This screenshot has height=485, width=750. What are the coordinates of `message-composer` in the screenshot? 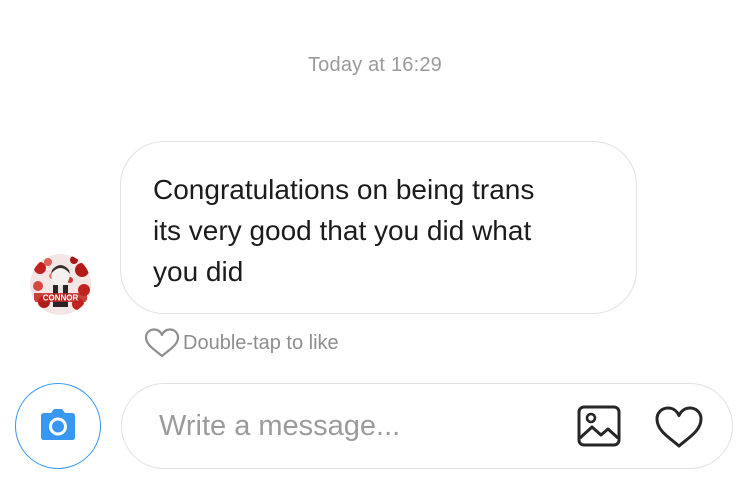 It's located at (427, 426).